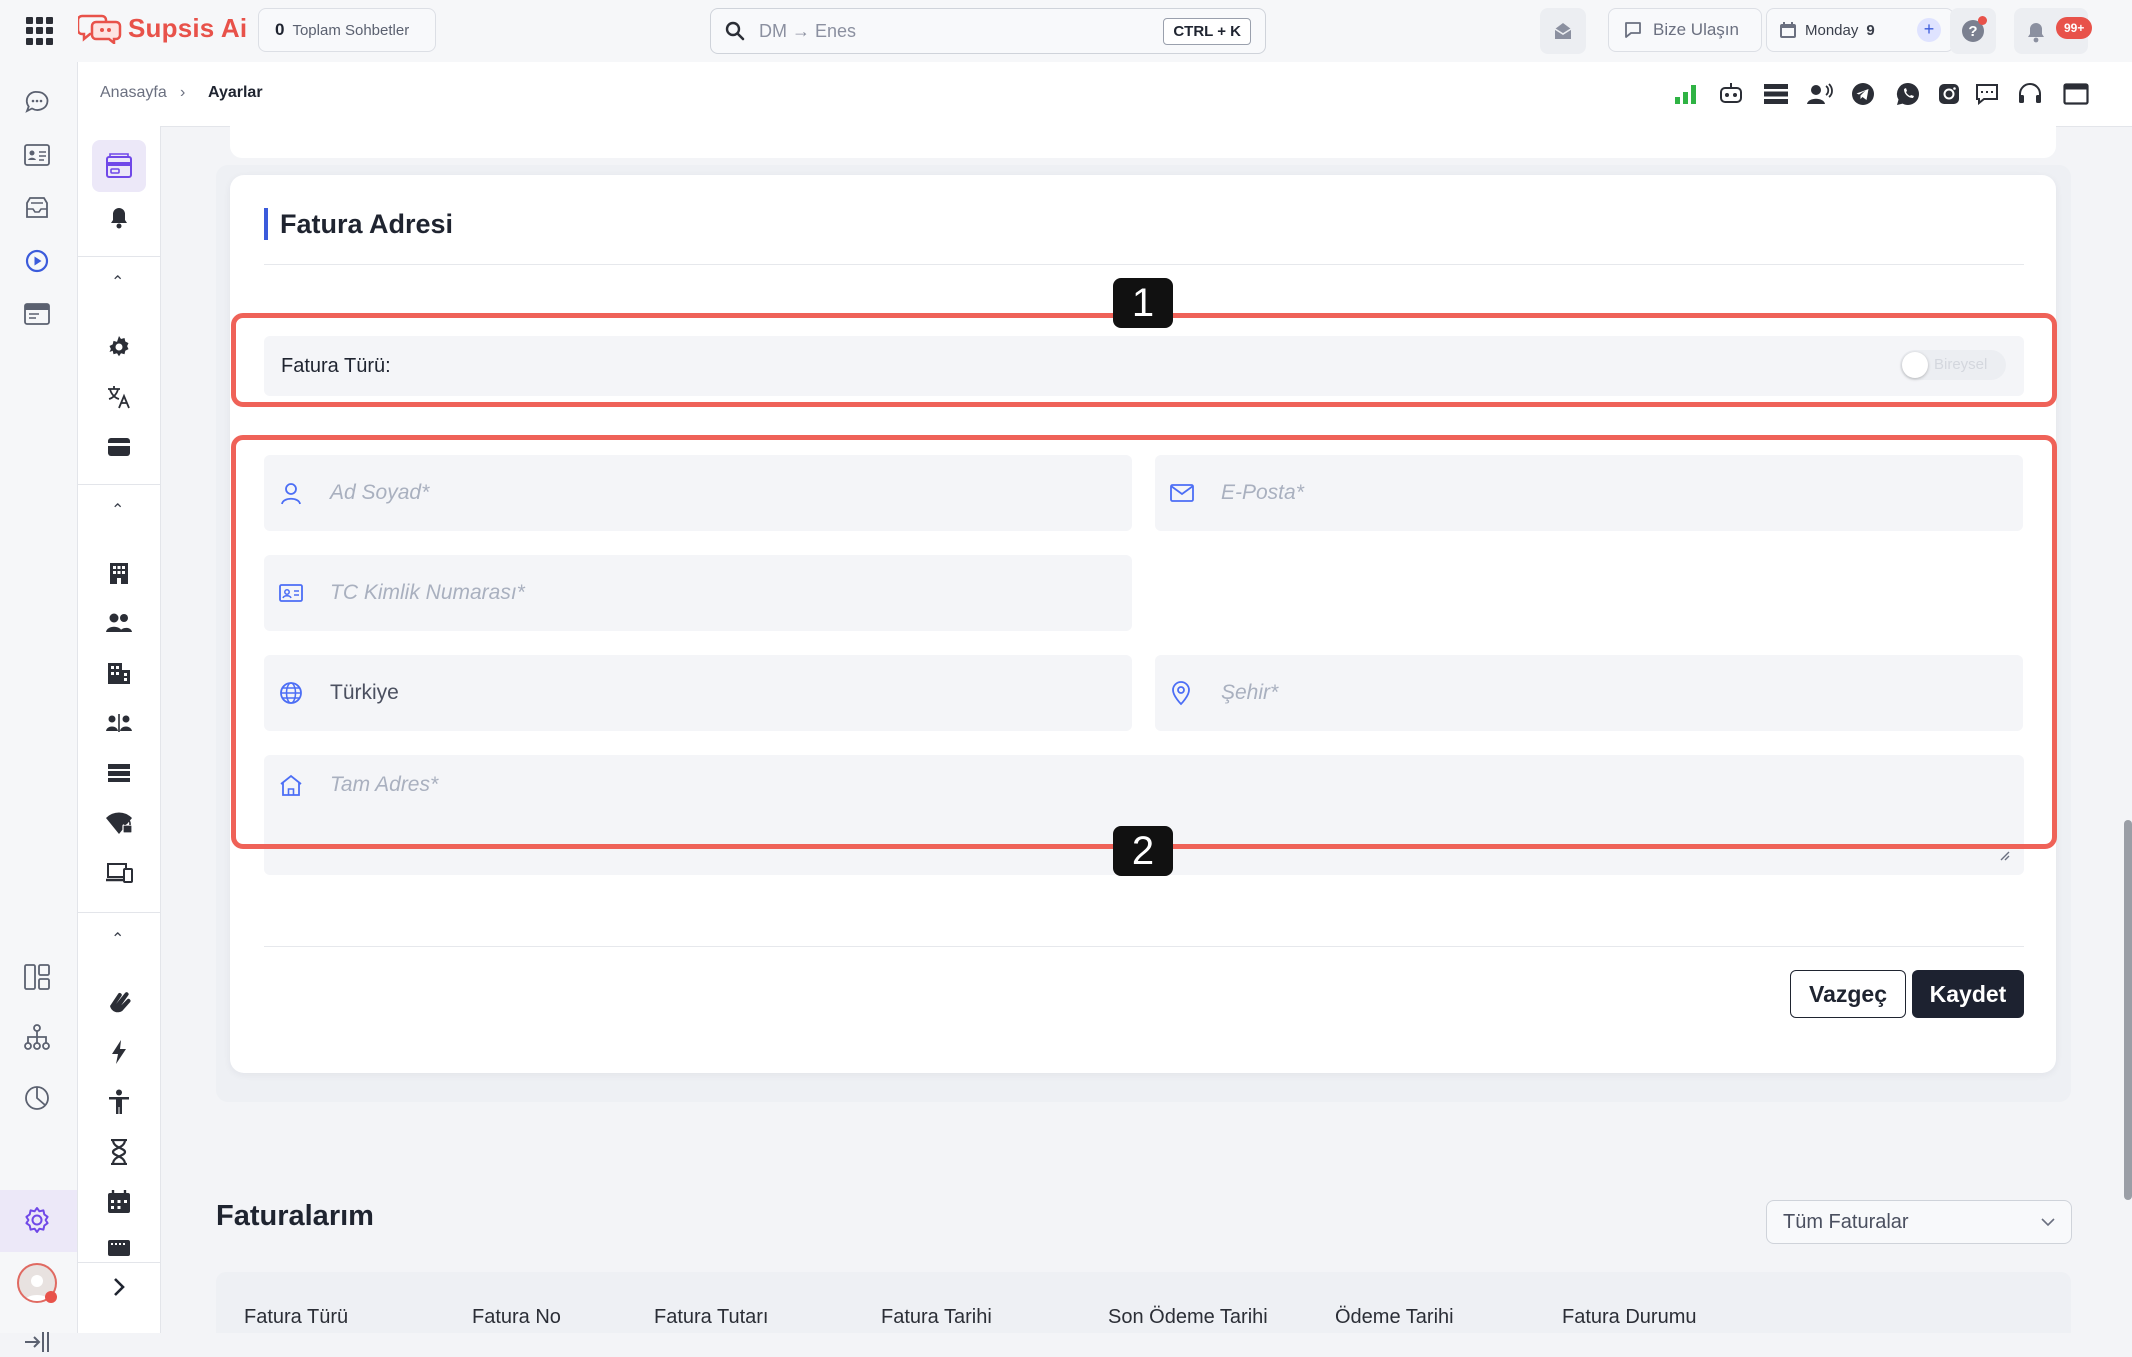 Image resolution: width=2132 pixels, height=1357 pixels. Describe the element at coordinates (516, 1317) in the screenshot. I see `column-header: Fatura No` at that location.